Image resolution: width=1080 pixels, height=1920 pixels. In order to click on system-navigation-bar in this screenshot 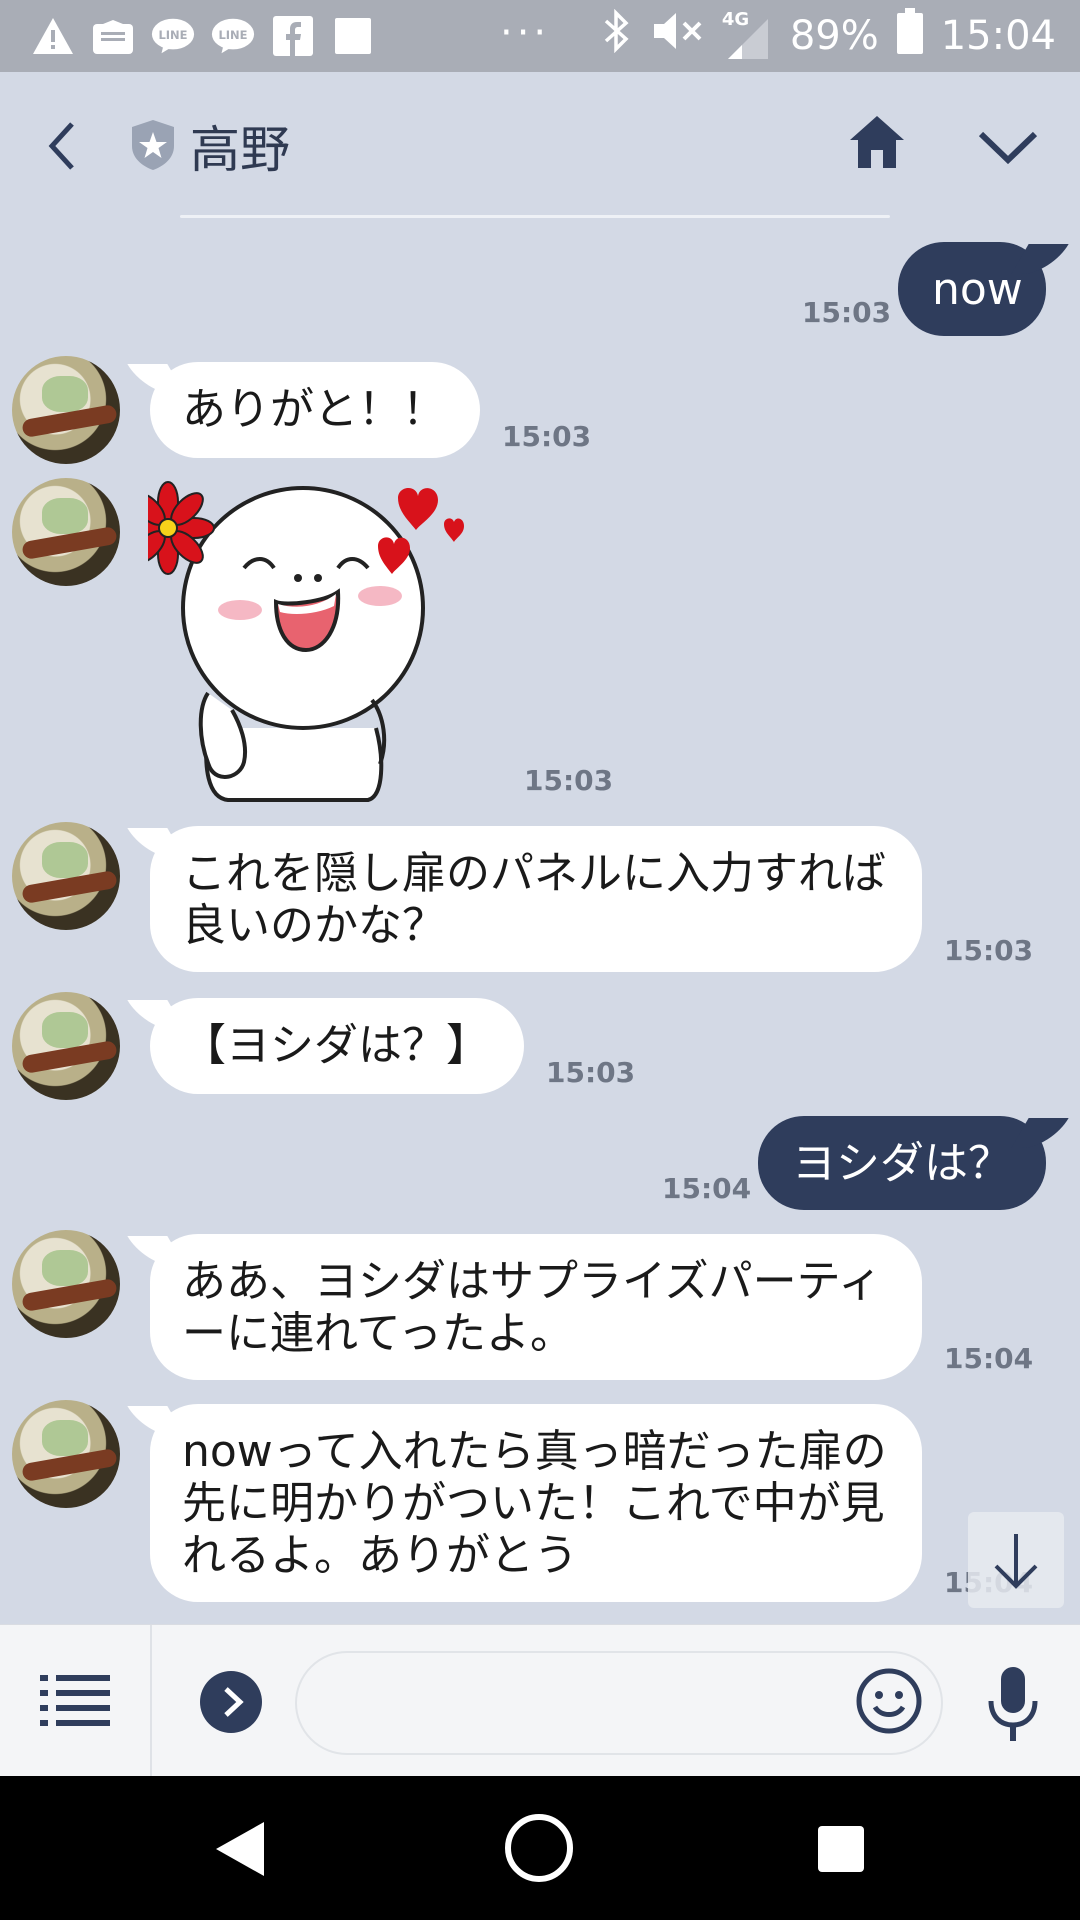, I will do `click(540, 1848)`.